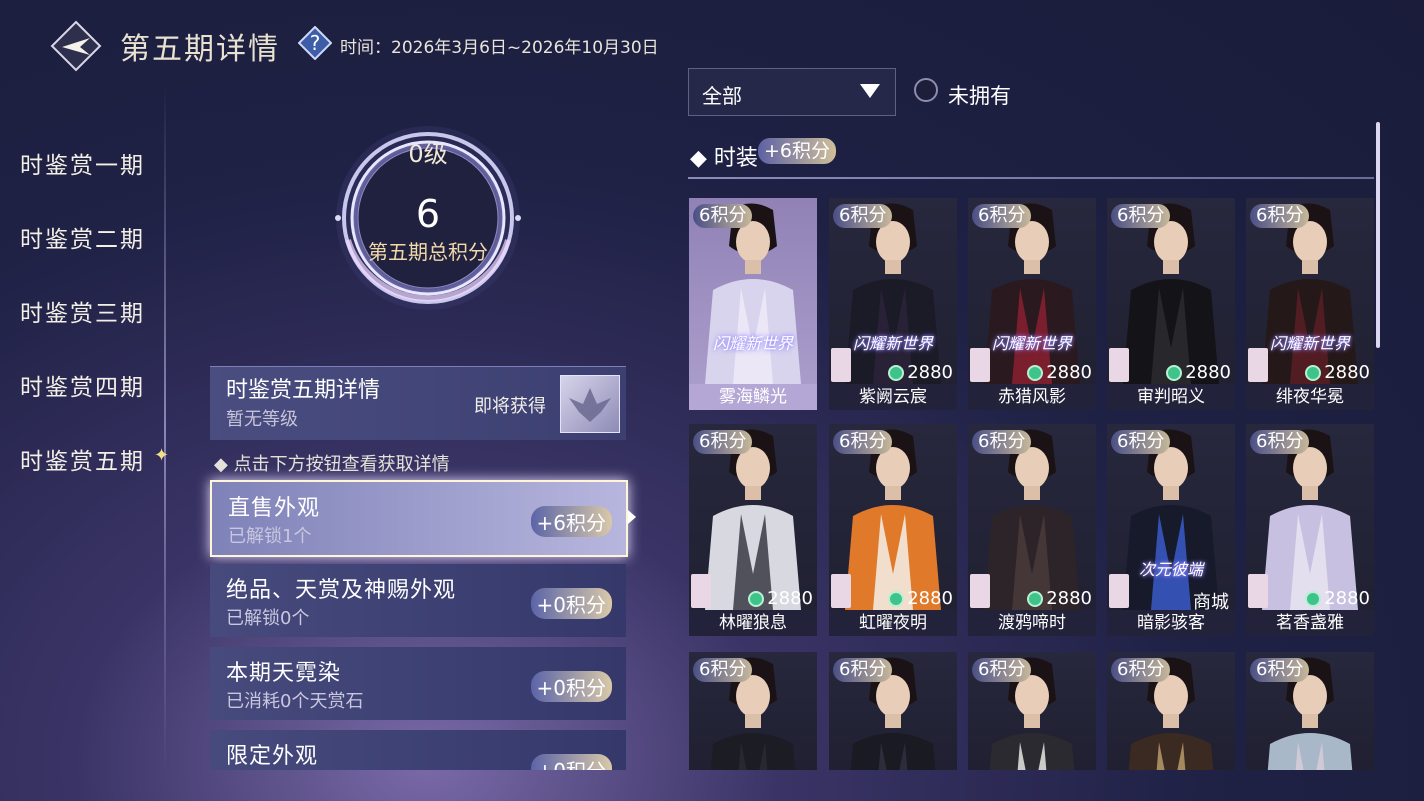 The height and width of the screenshot is (801, 1424). Describe the element at coordinates (893, 530) in the screenshot. I see `outfit-card: 6积分 2880 虹曜夜明` at that location.